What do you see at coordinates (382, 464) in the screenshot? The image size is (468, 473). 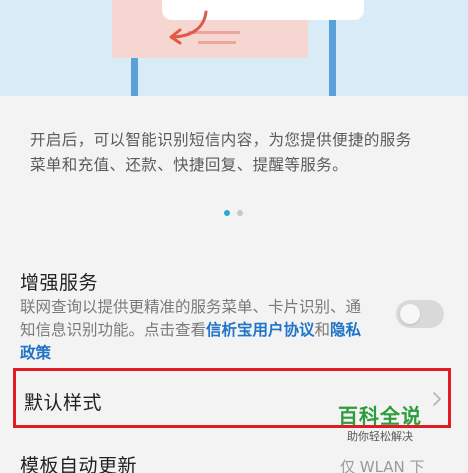 I see `template-auto-update-value: 仅 WLAN 下` at bounding box center [382, 464].